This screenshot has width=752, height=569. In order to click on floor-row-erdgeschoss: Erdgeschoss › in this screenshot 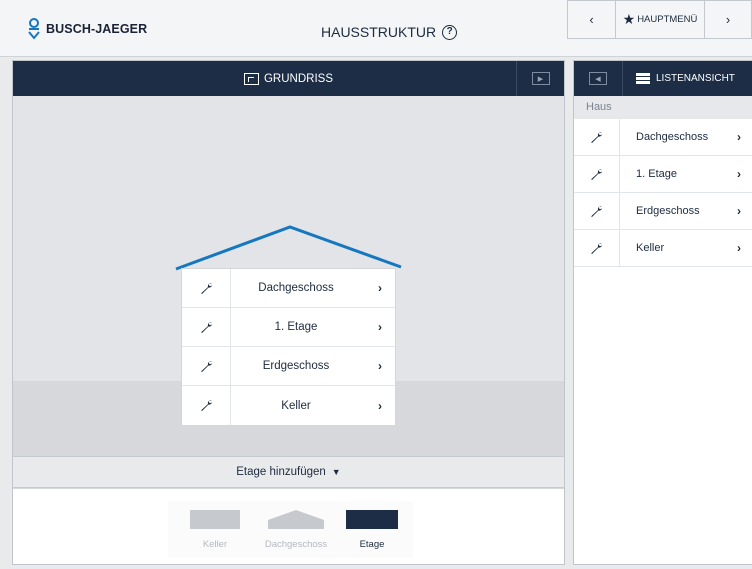, I will do `click(288, 366)`.